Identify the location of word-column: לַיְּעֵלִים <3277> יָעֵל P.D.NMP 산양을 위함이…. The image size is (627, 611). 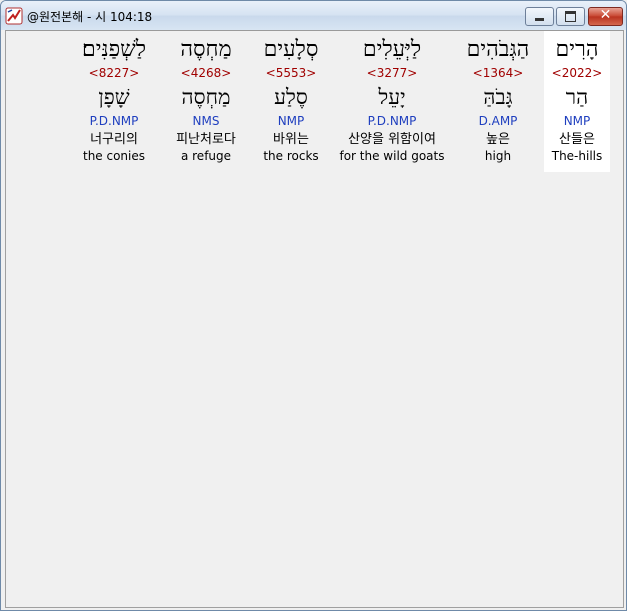
(392, 97).